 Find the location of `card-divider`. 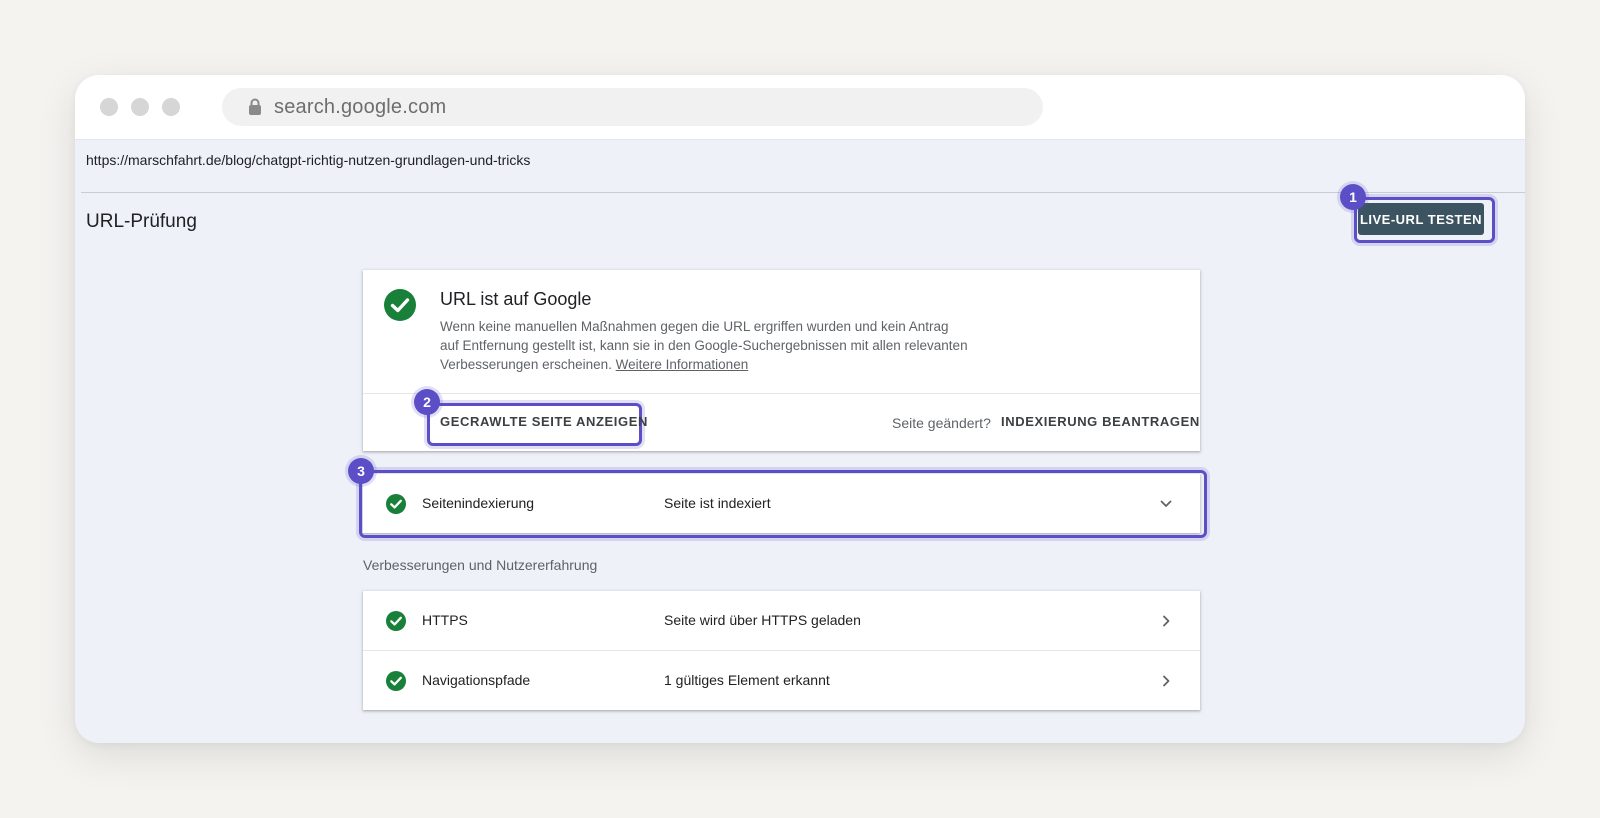

card-divider is located at coordinates (781, 393).